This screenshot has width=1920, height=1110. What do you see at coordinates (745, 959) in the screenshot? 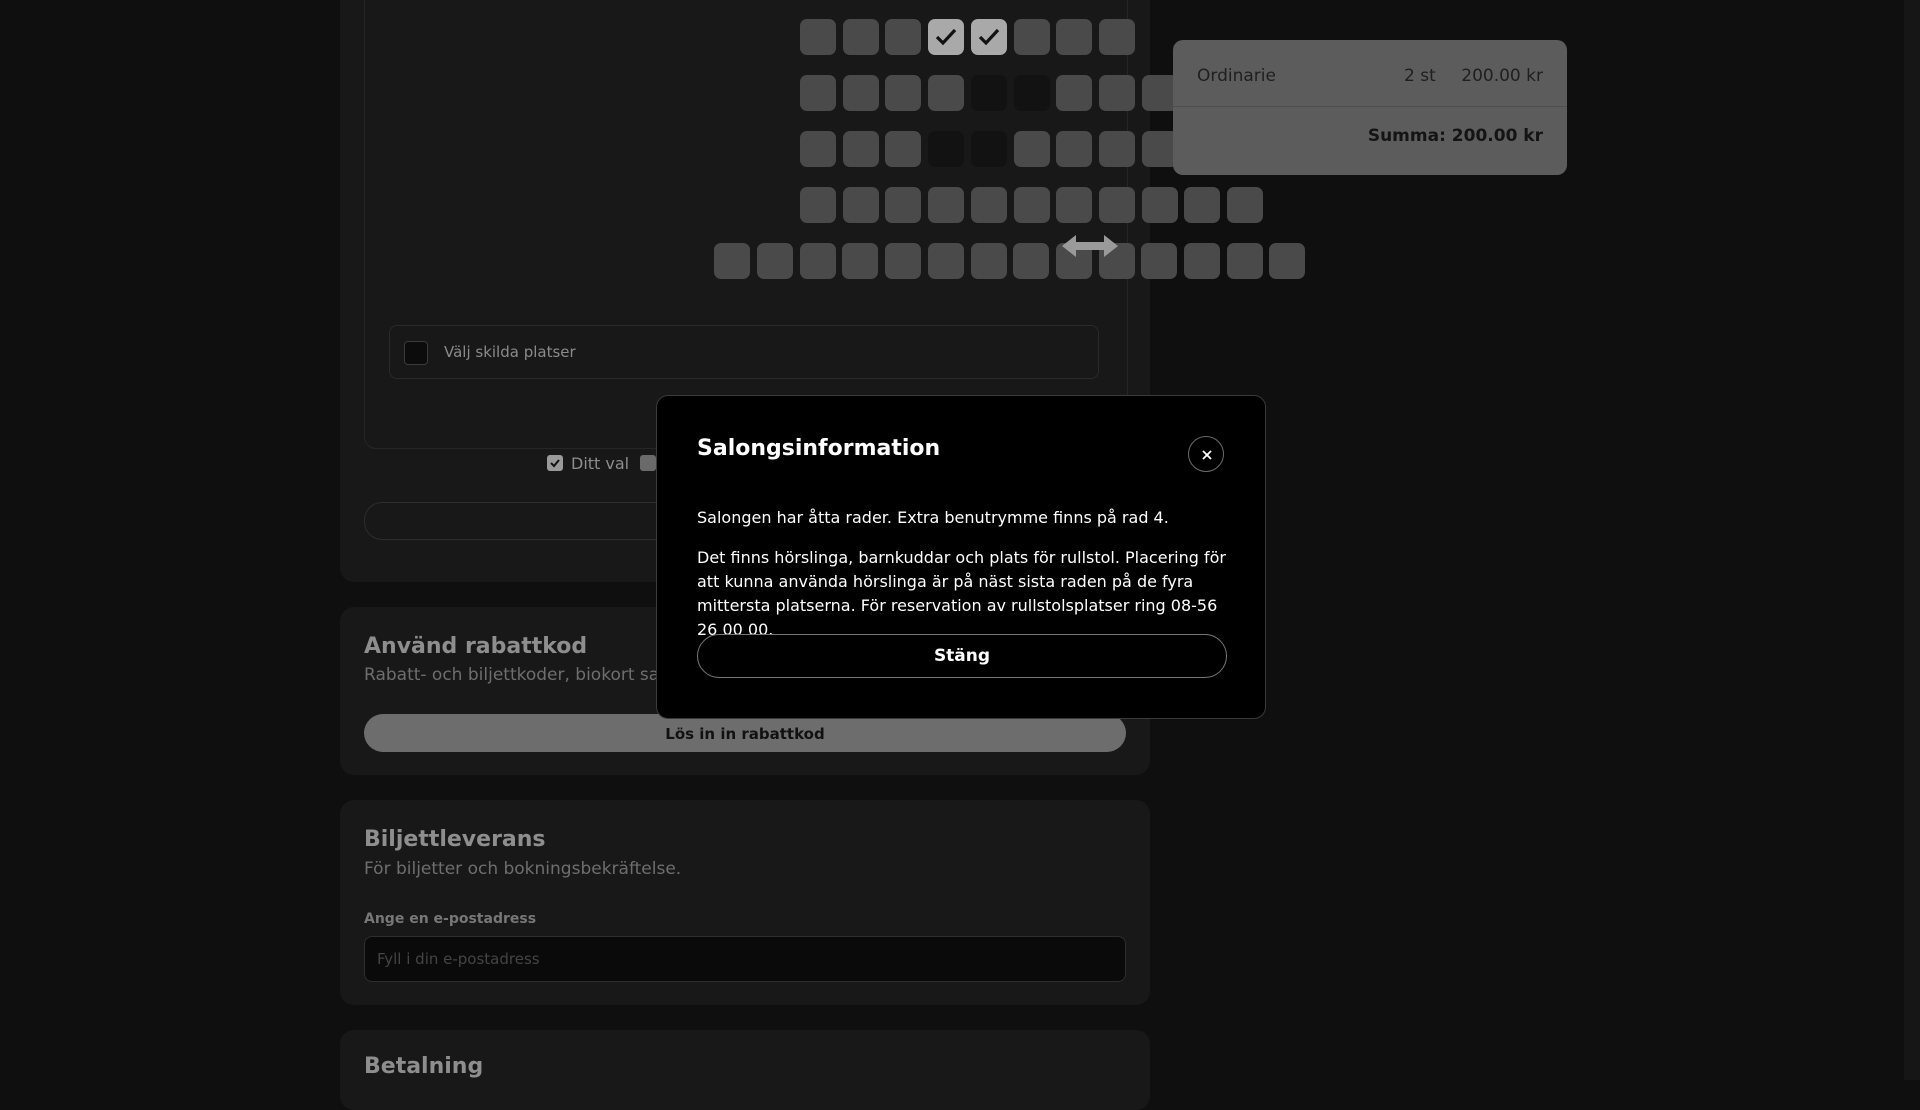
I see `email-field` at bounding box center [745, 959].